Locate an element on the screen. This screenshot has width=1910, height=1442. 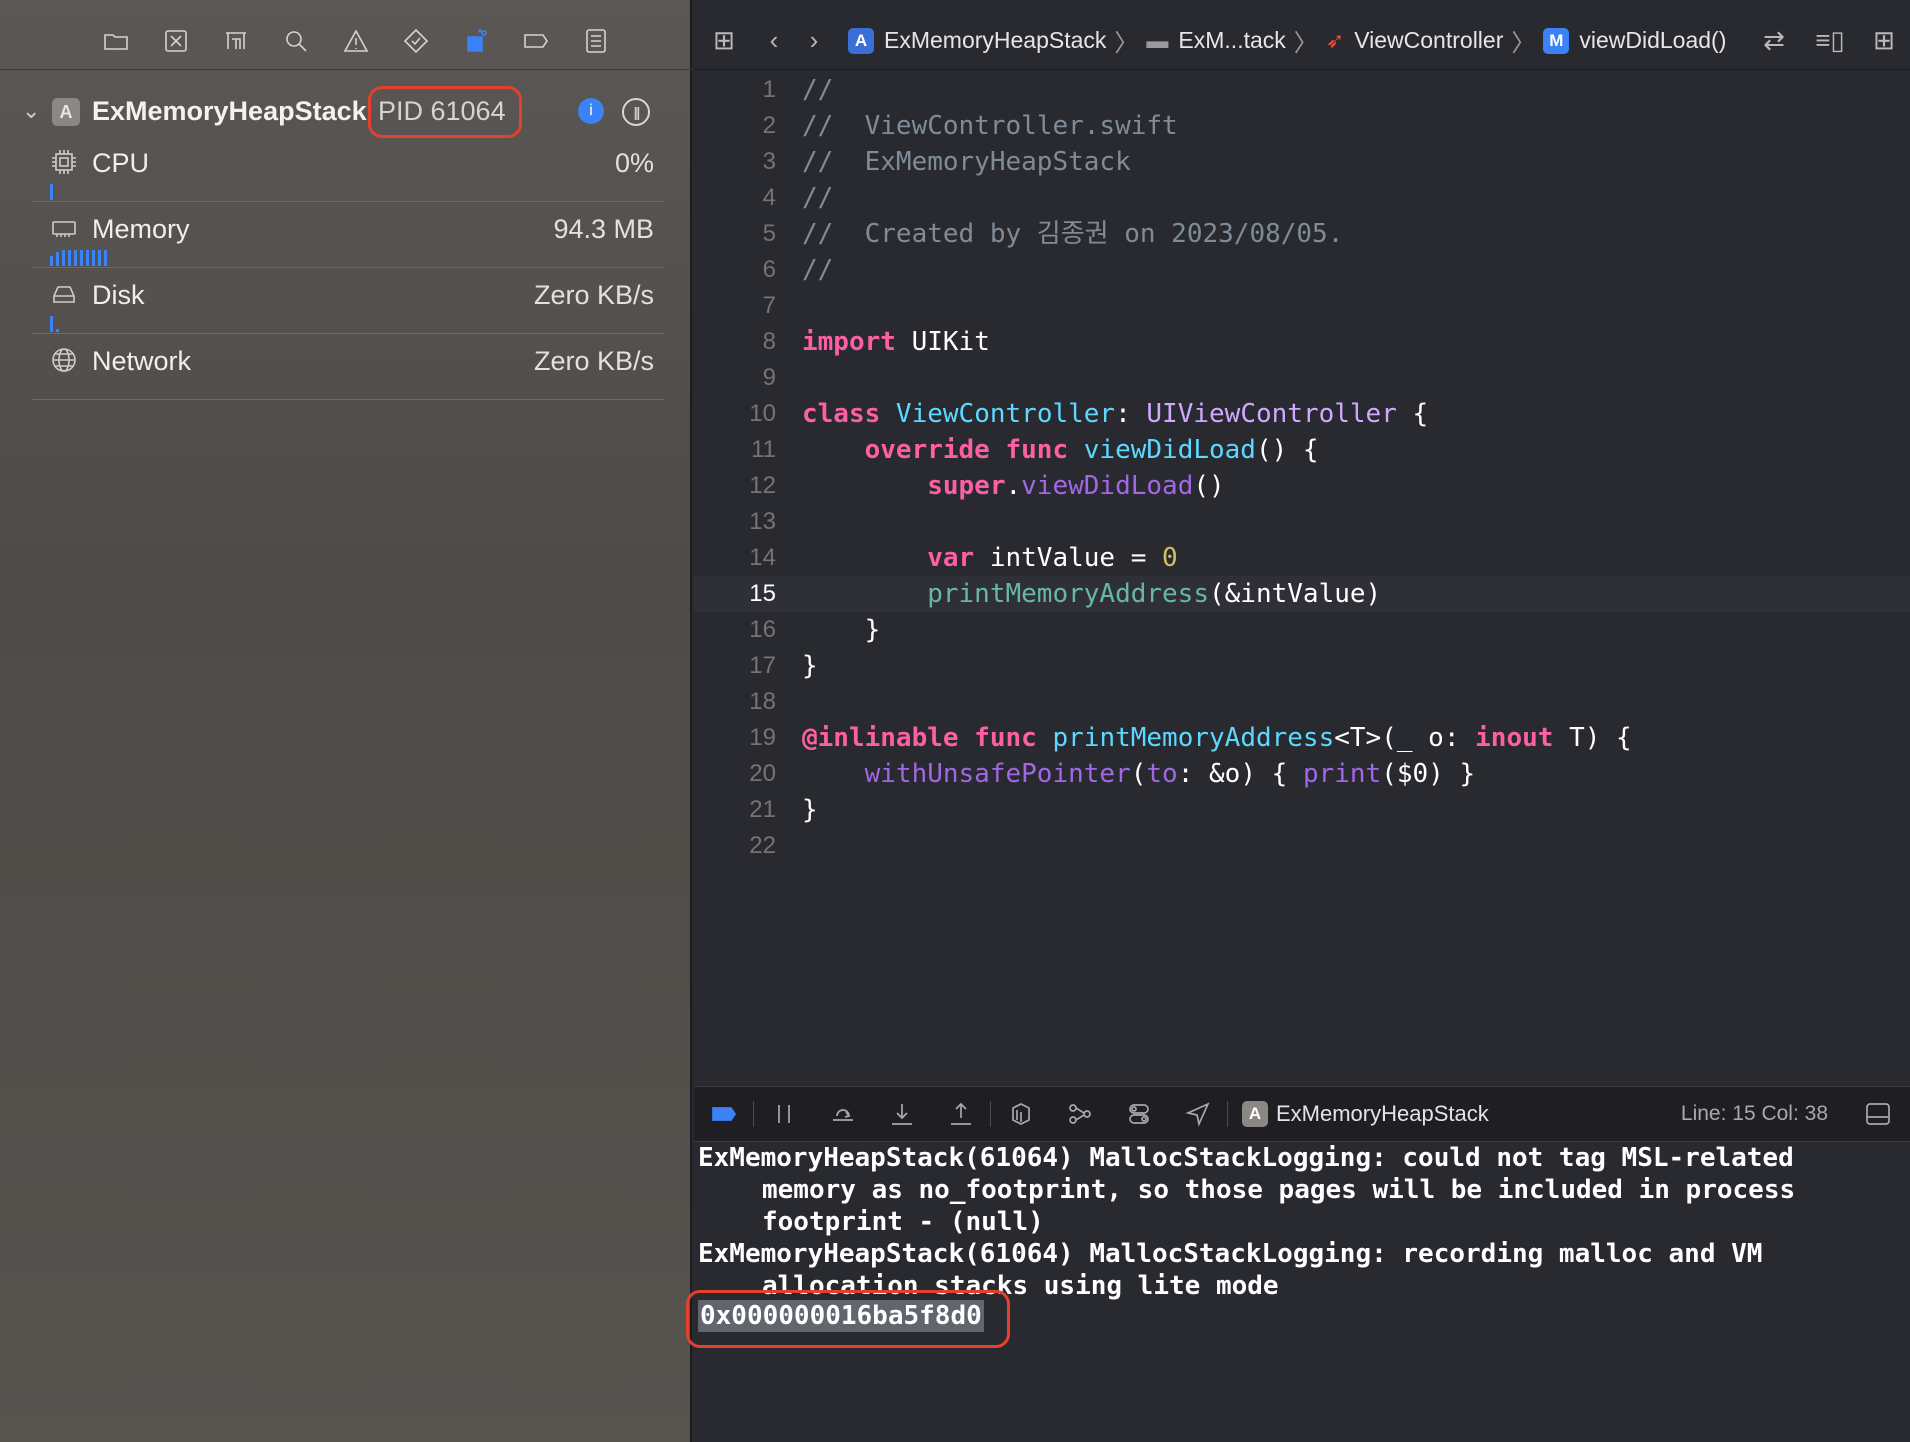
info-icon: i is located at coordinates (591, 111).